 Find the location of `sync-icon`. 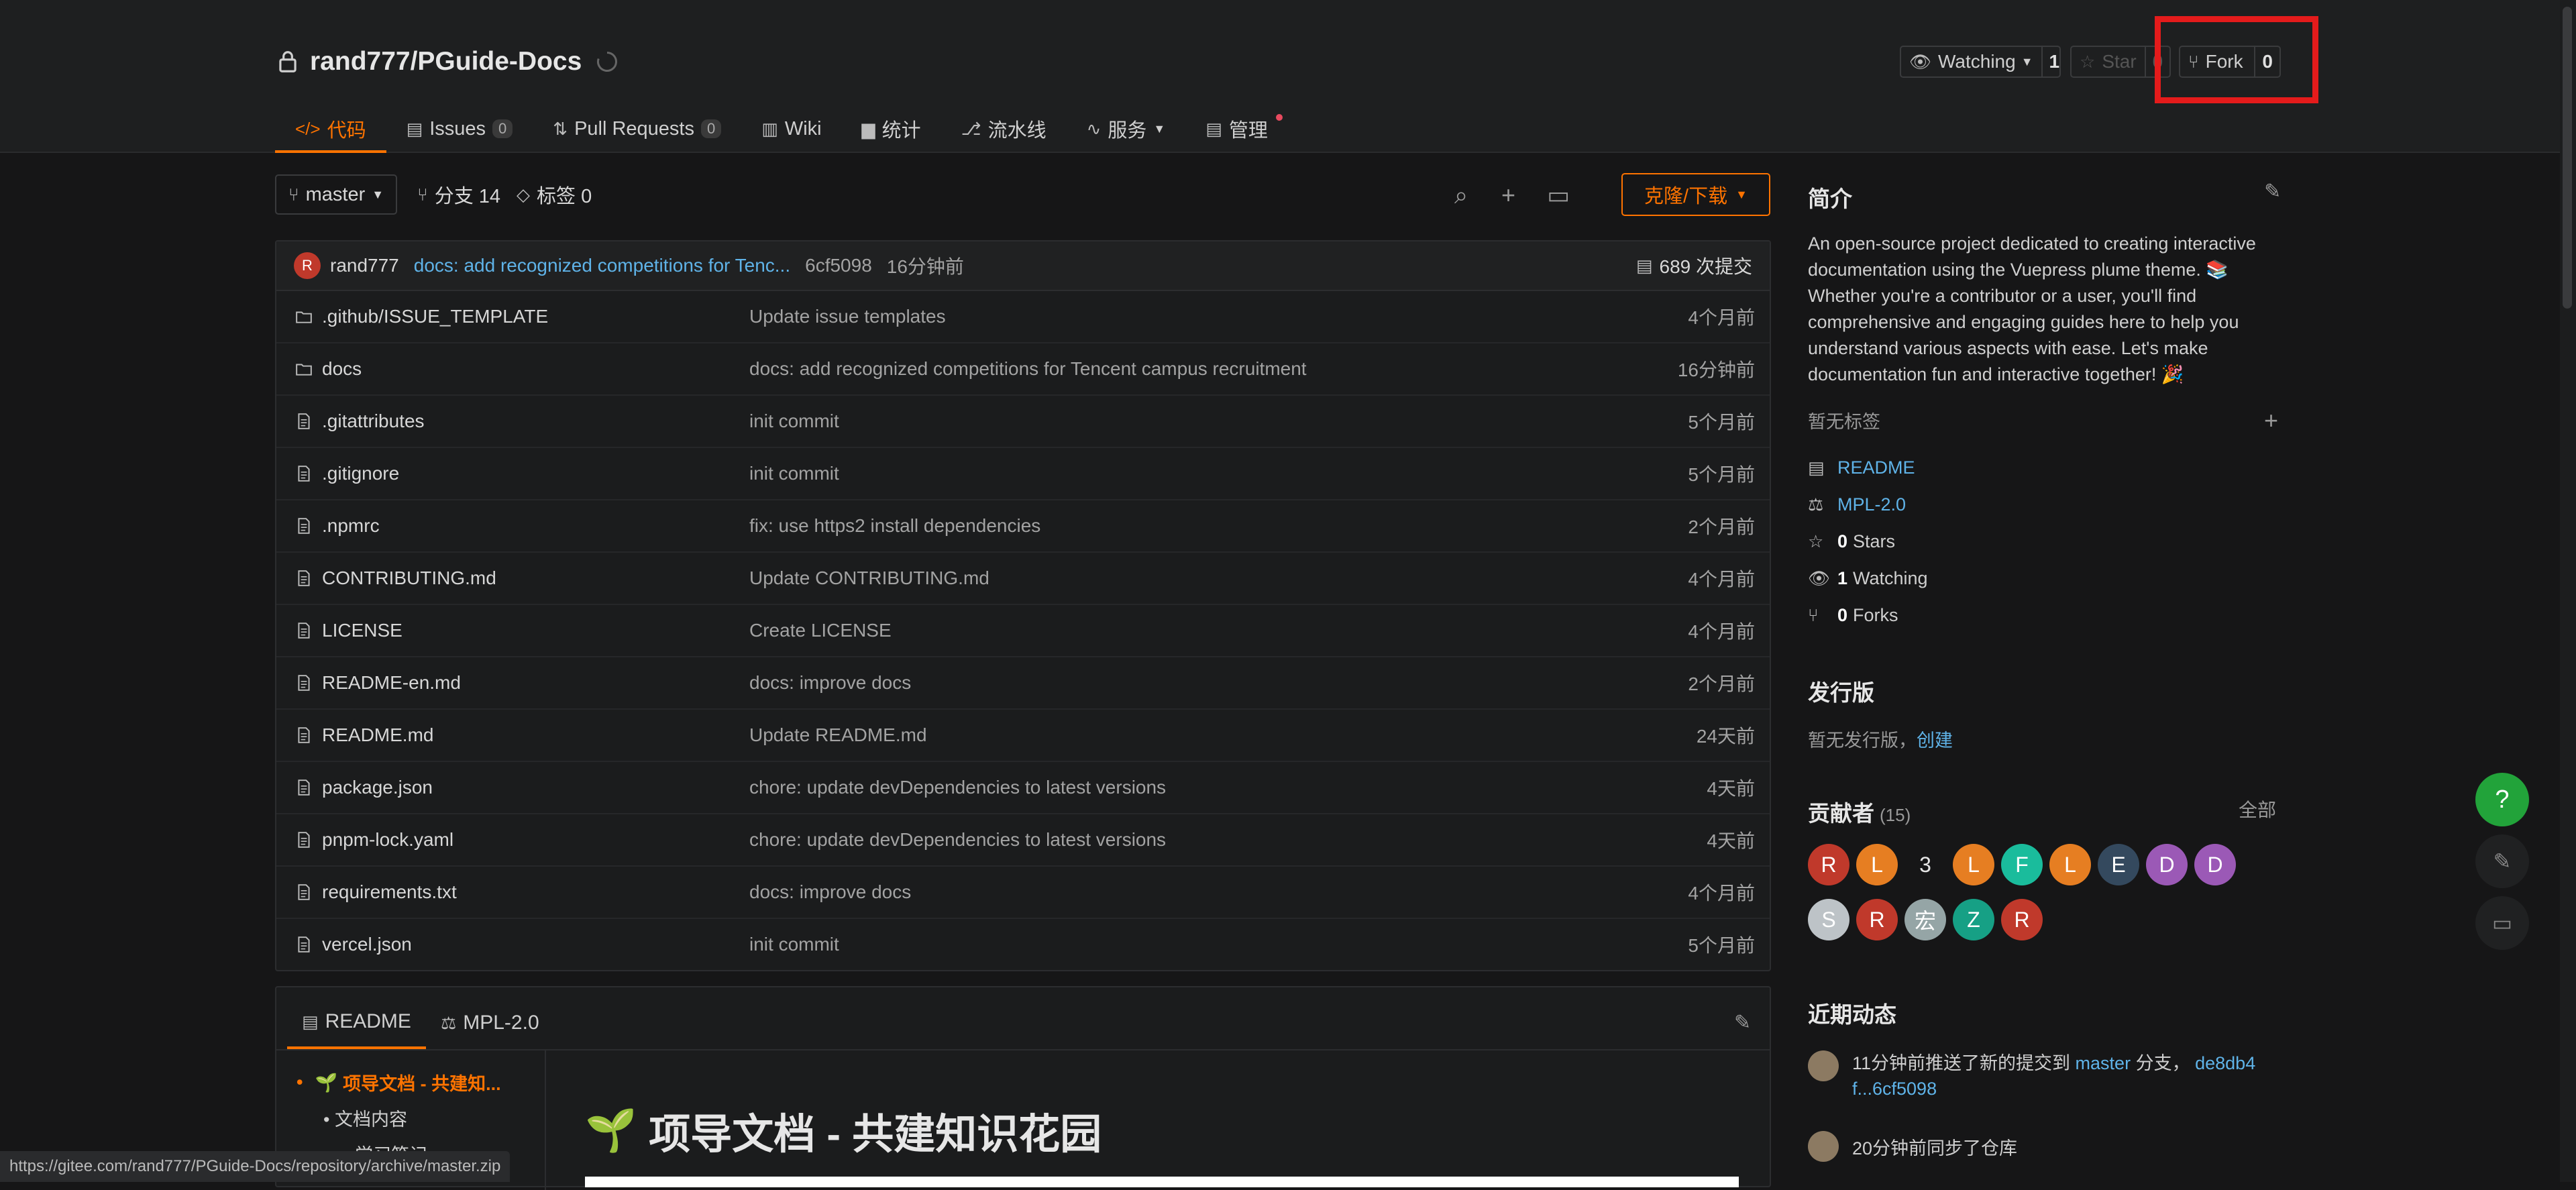

sync-icon is located at coordinates (607, 62).